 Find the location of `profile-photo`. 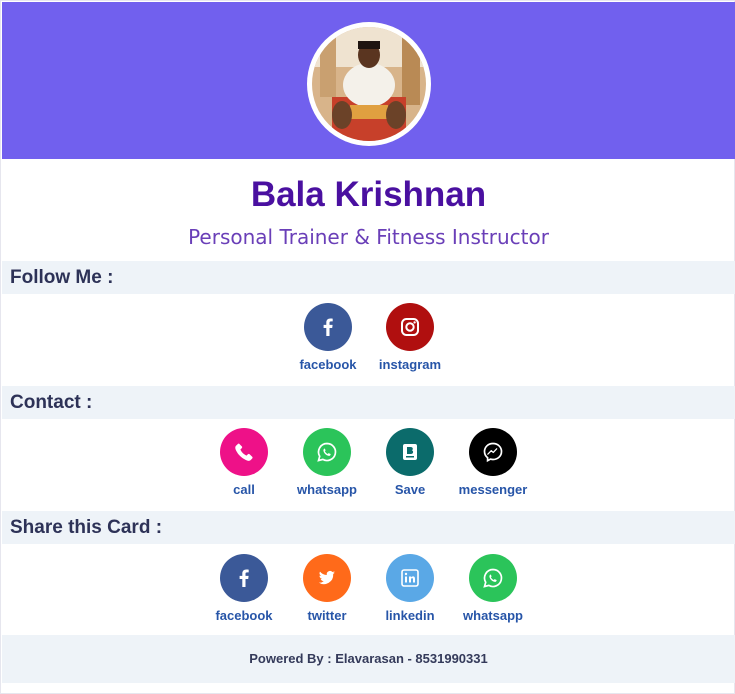

profile-photo is located at coordinates (369, 84).